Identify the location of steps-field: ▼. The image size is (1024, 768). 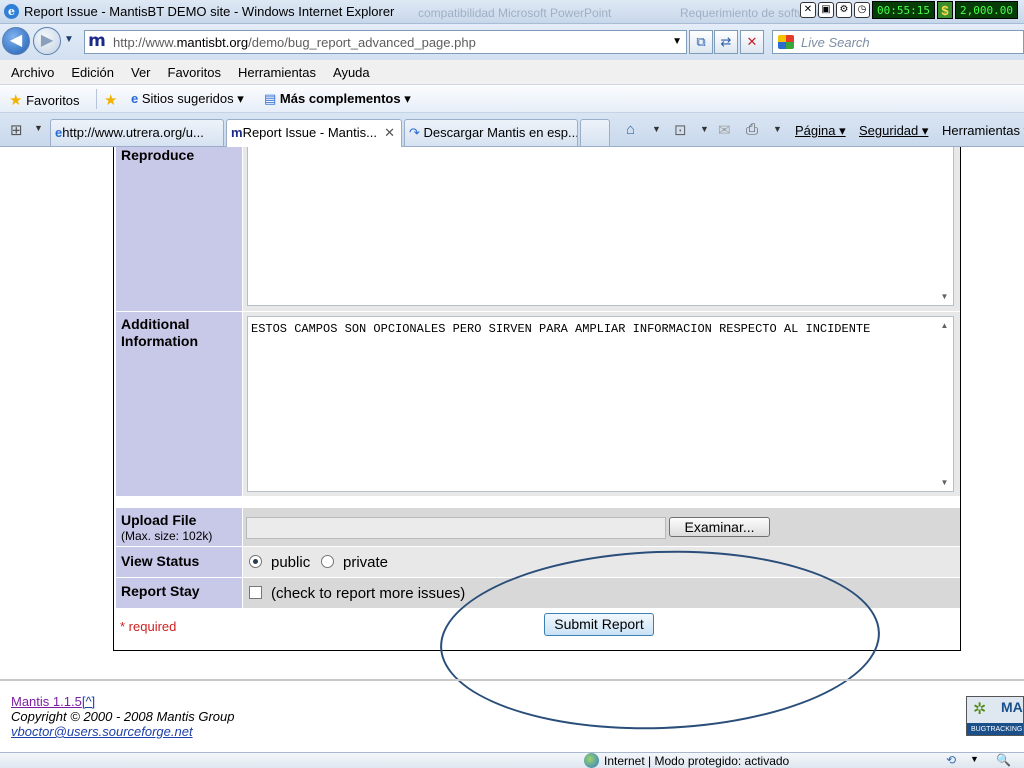
(601, 229).